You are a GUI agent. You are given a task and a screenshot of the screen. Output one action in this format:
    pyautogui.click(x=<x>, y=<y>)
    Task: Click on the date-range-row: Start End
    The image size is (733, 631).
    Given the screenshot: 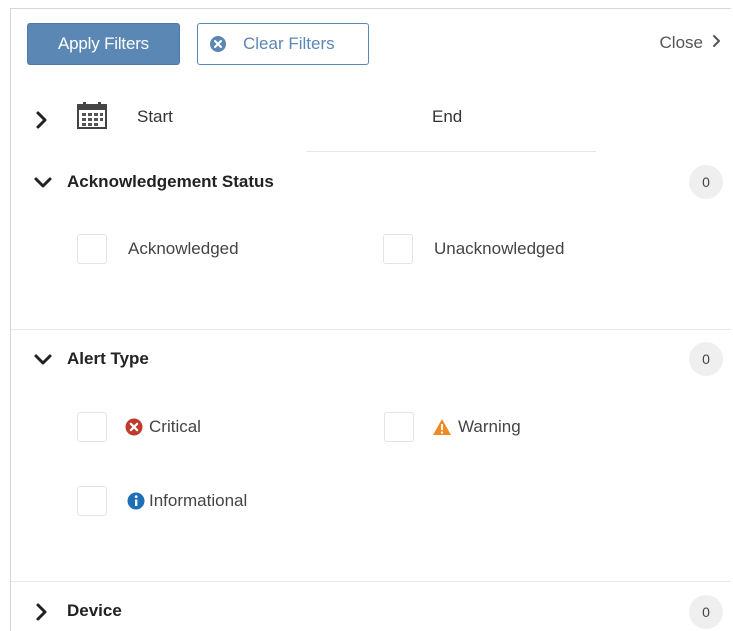 What is the action you would take?
    pyautogui.click(x=371, y=127)
    